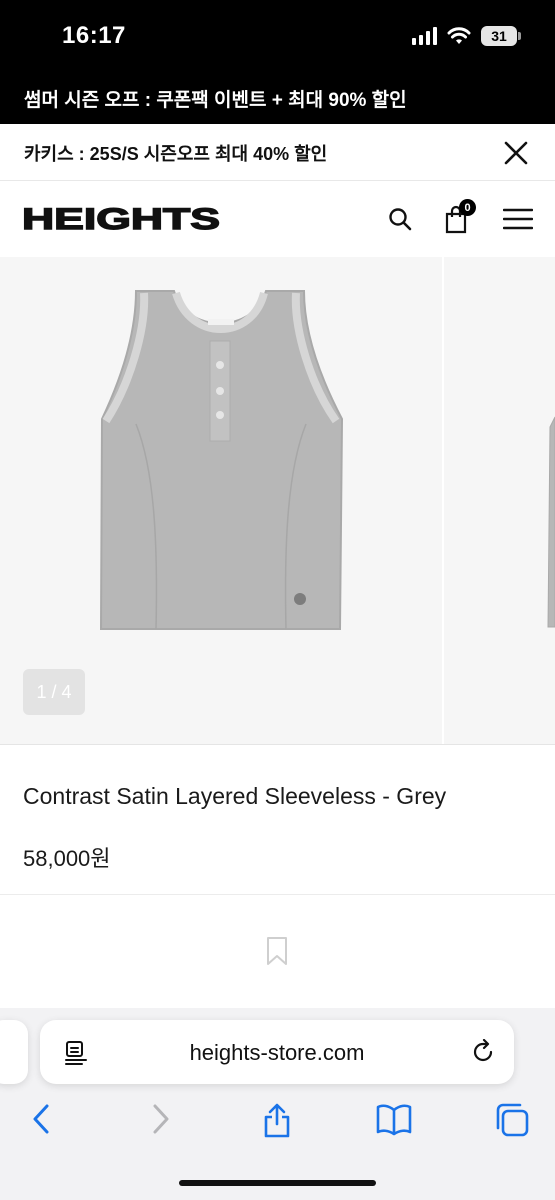 This screenshot has height=1200, width=555. What do you see at coordinates (516, 153) in the screenshot?
I see `close-icon` at bounding box center [516, 153].